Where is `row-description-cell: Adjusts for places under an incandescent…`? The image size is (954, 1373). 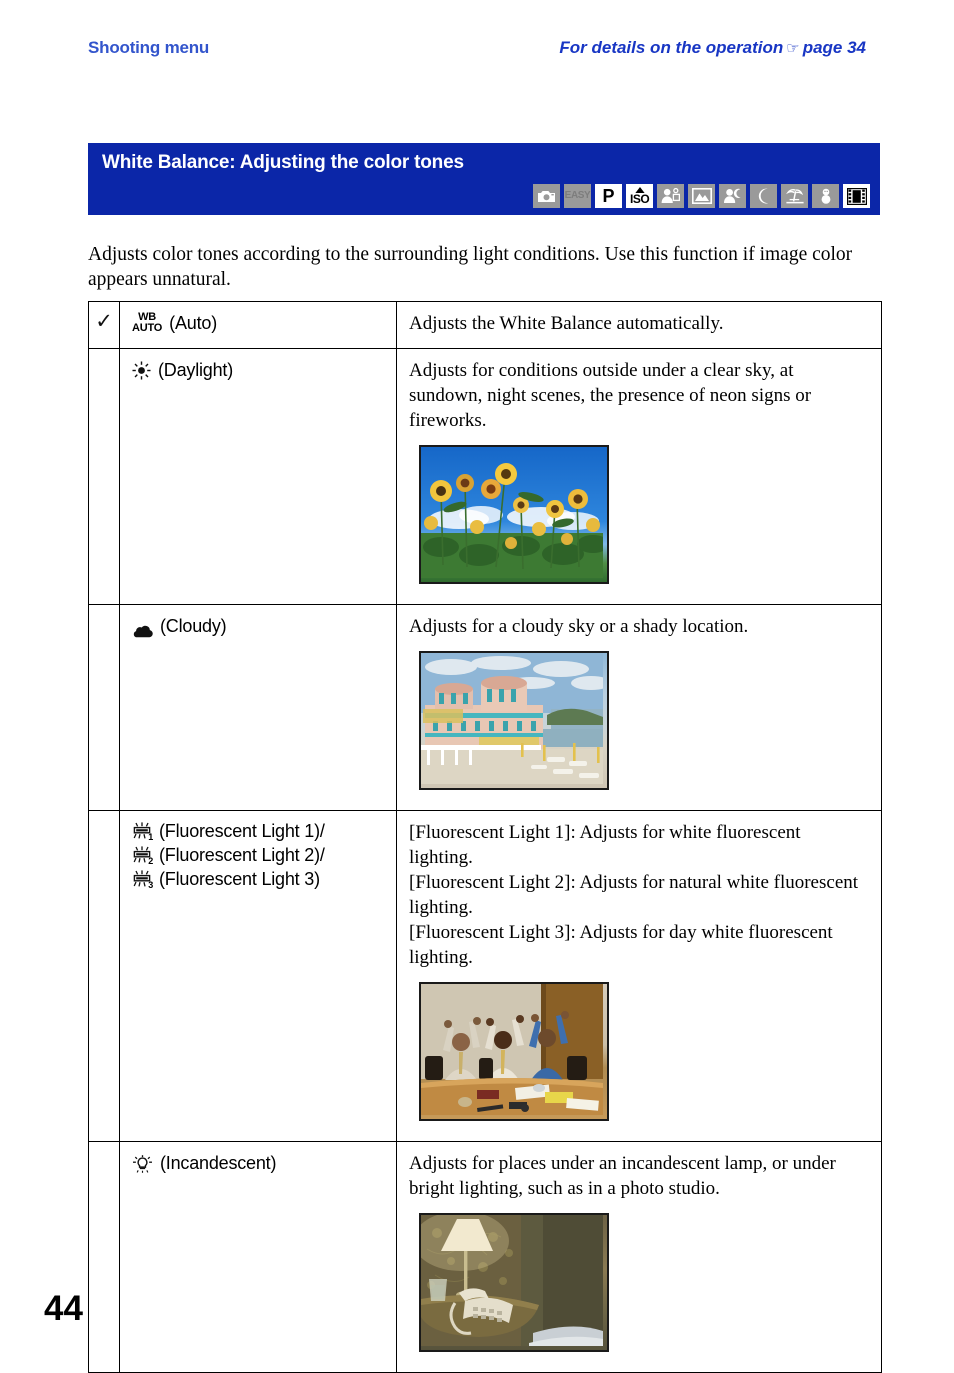 row-description-cell: Adjusts for places under an incandescent… is located at coordinates (639, 1257).